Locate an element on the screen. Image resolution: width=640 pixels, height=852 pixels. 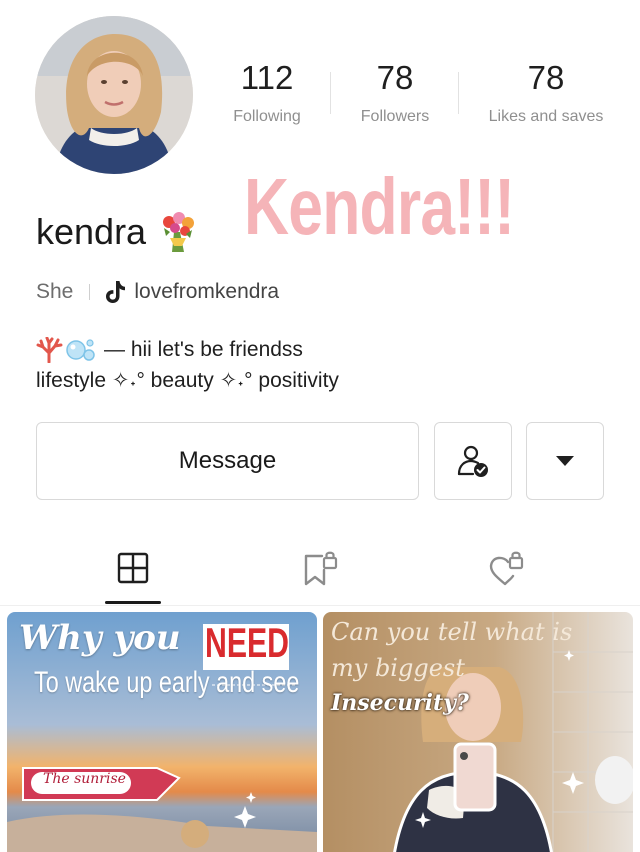
locked-bookmark-icon is located at coordinates (321, 568).